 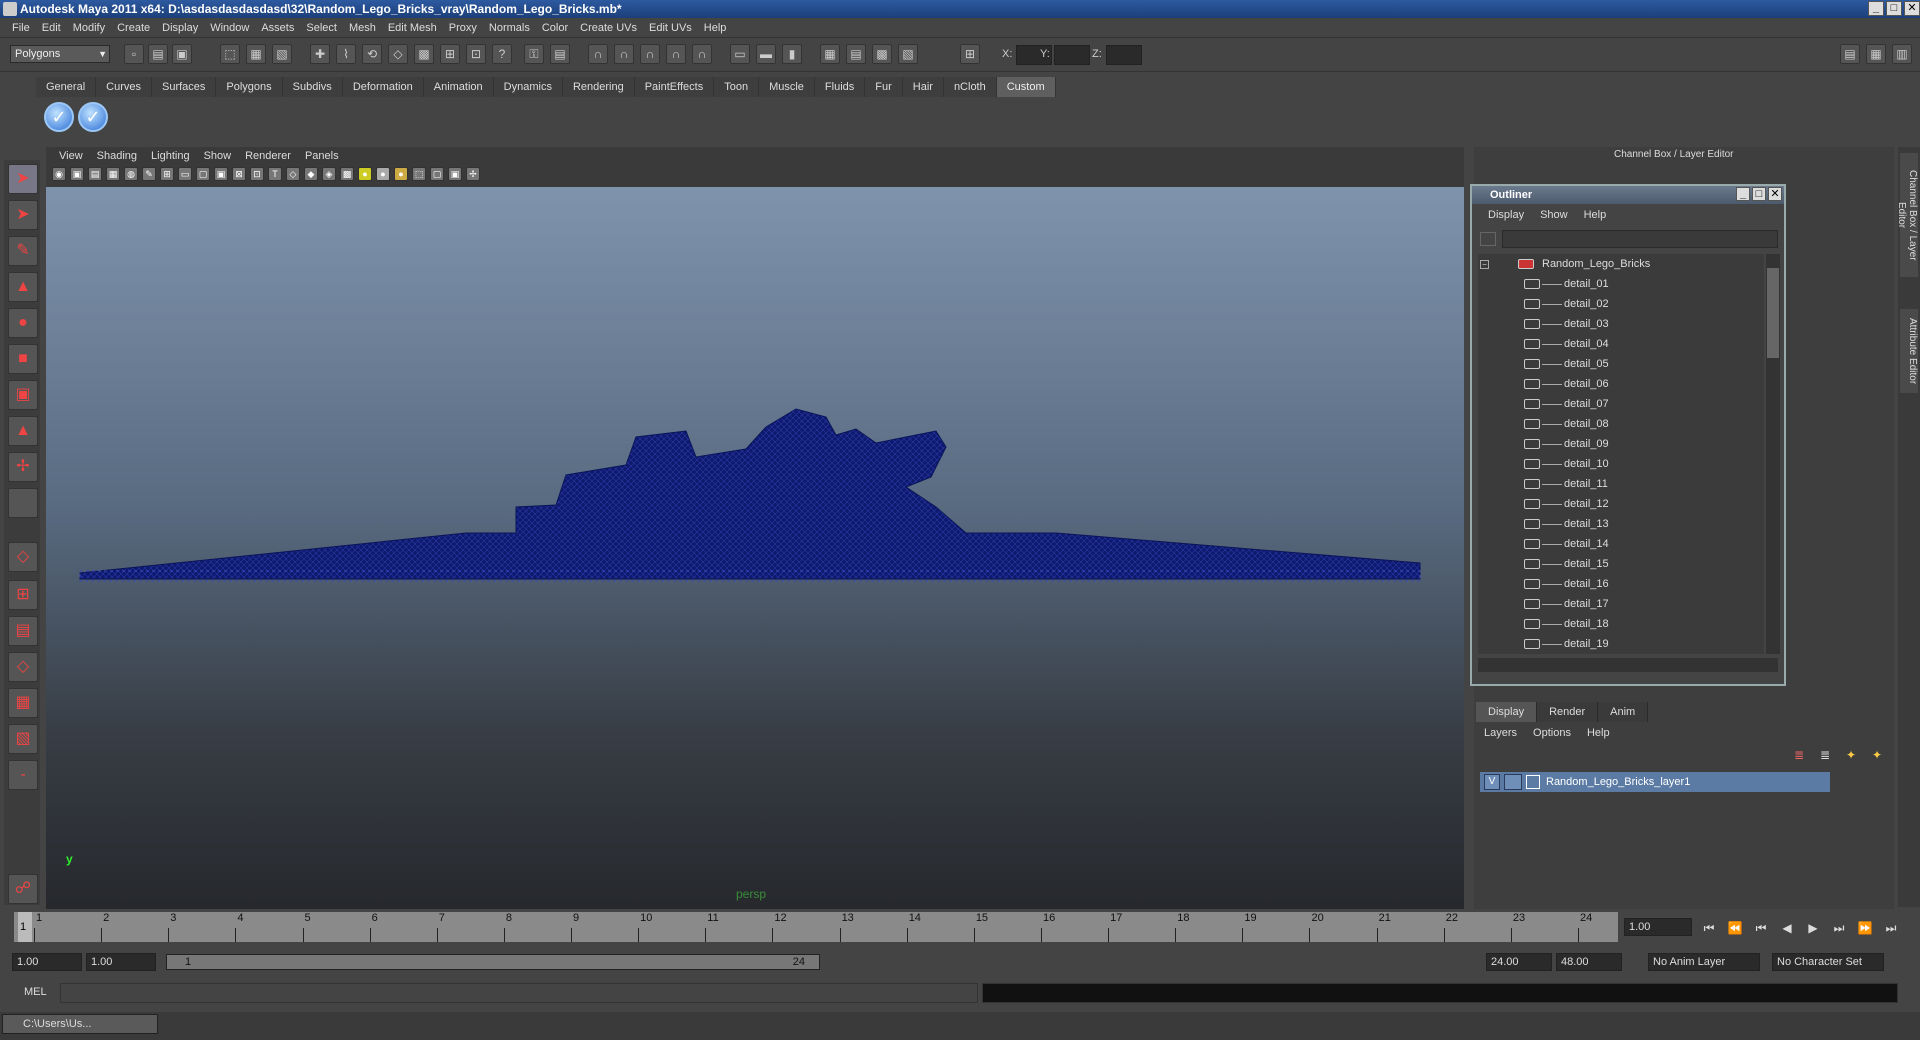 What do you see at coordinates (383, 174) in the screenshot?
I see `shadows-icon: ●` at bounding box center [383, 174].